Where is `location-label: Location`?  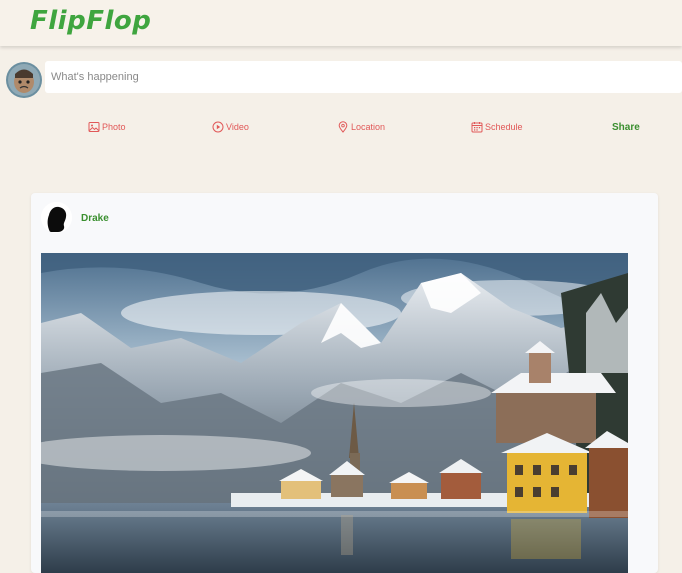
location-label: Location is located at coordinates (368, 127).